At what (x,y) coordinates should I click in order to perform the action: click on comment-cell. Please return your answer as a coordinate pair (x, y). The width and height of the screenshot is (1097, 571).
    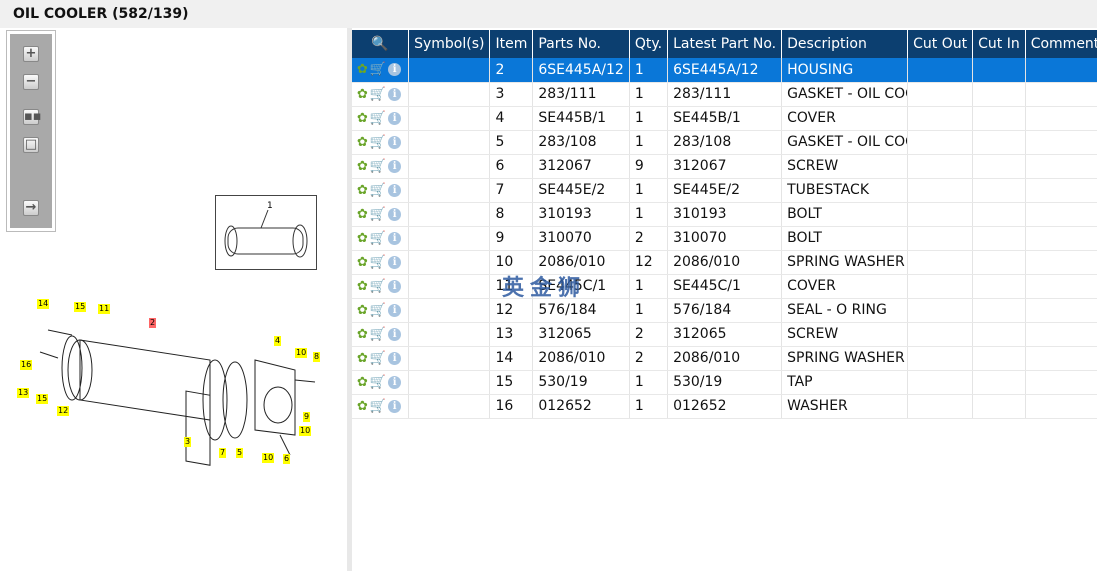
    Looking at the image, I should click on (1061, 214).